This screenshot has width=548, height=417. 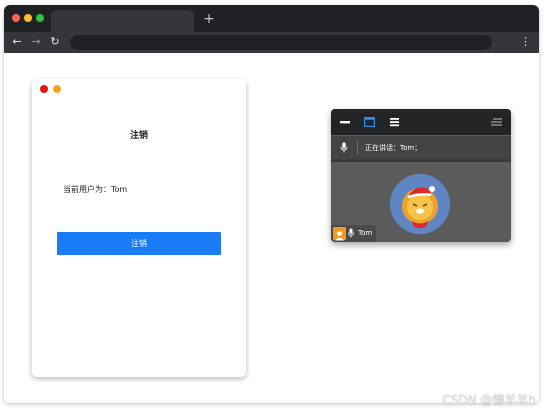 What do you see at coordinates (57, 89) in the screenshot?
I see `card-orange-dot` at bounding box center [57, 89].